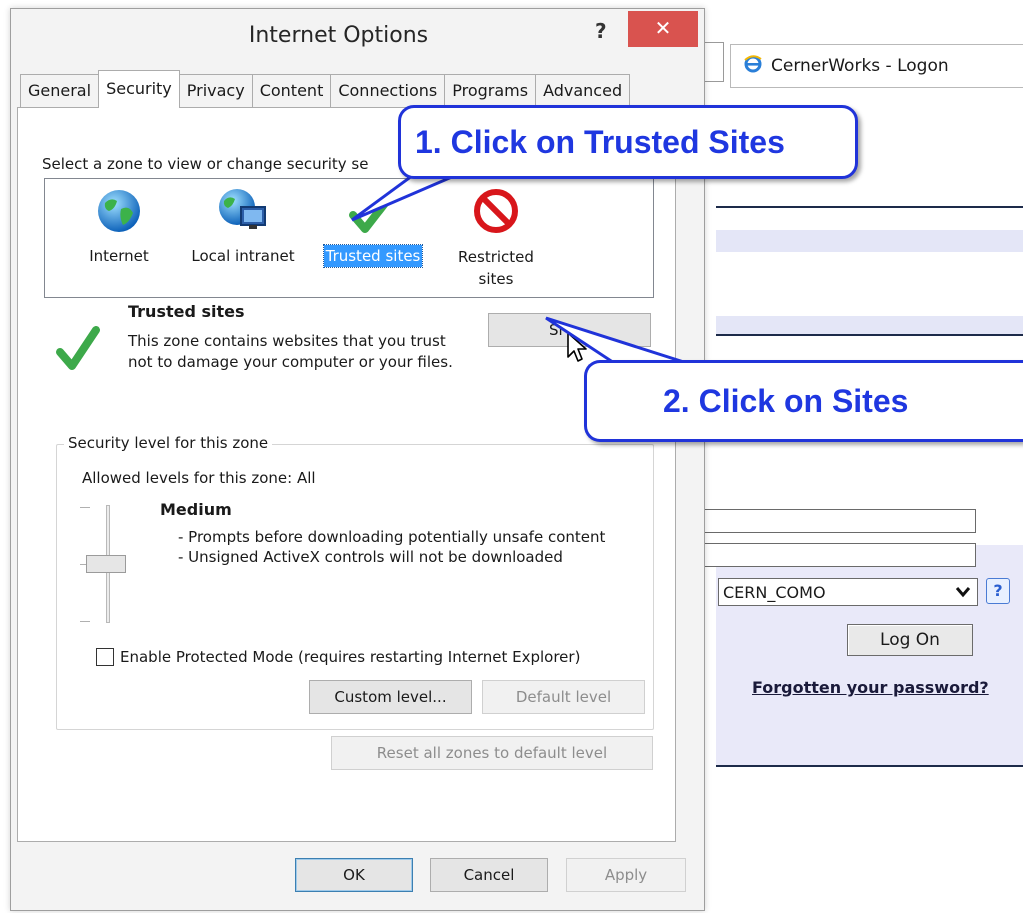  What do you see at coordinates (119, 256) in the screenshot?
I see `zone-label: Internet` at bounding box center [119, 256].